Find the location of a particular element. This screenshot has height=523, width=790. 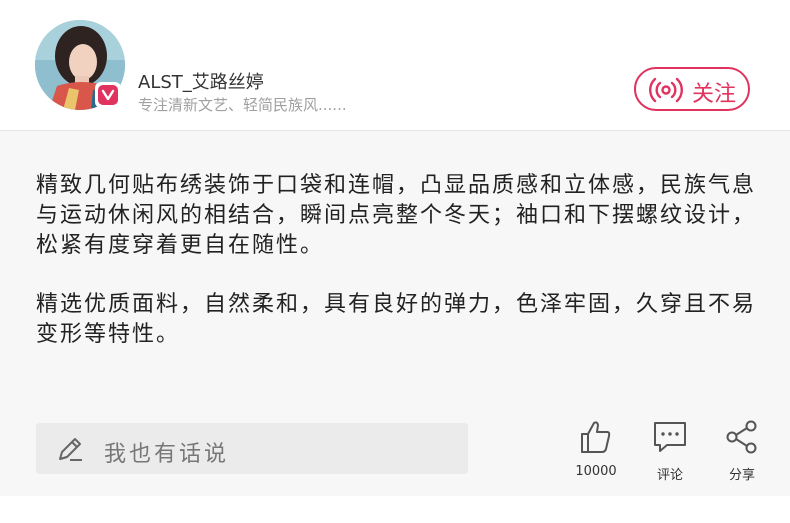

author-name: ALST_艾路丝婷 is located at coordinates (201, 81).